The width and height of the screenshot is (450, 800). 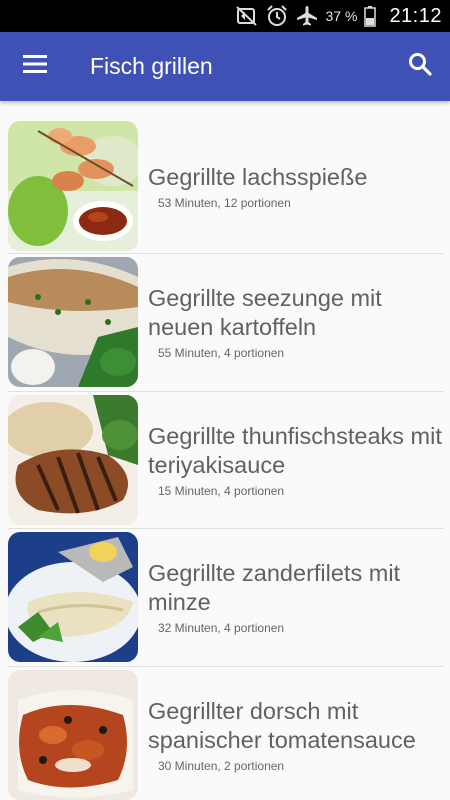 I want to click on search-button, so click(x=420, y=66).